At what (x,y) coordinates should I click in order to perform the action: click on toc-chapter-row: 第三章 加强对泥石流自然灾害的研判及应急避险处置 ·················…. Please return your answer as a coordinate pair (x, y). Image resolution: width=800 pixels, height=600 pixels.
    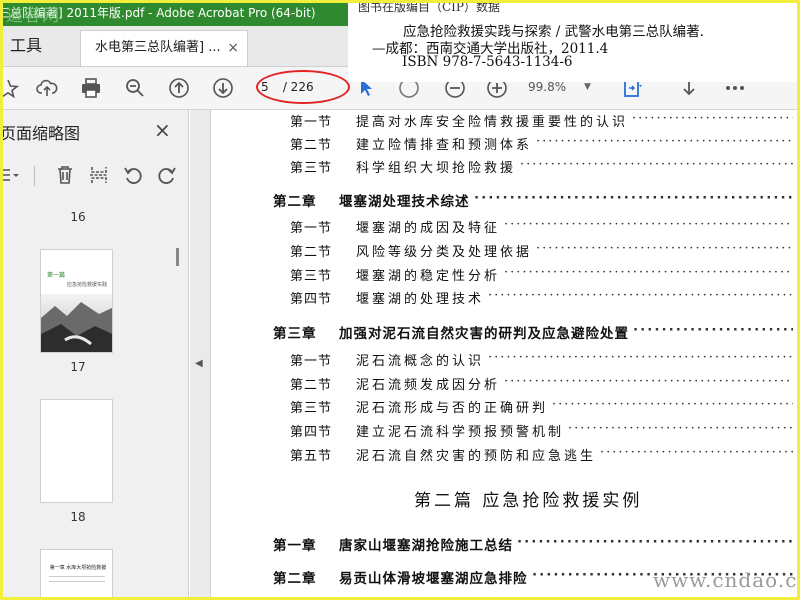
    Looking at the image, I should click on (533, 333).